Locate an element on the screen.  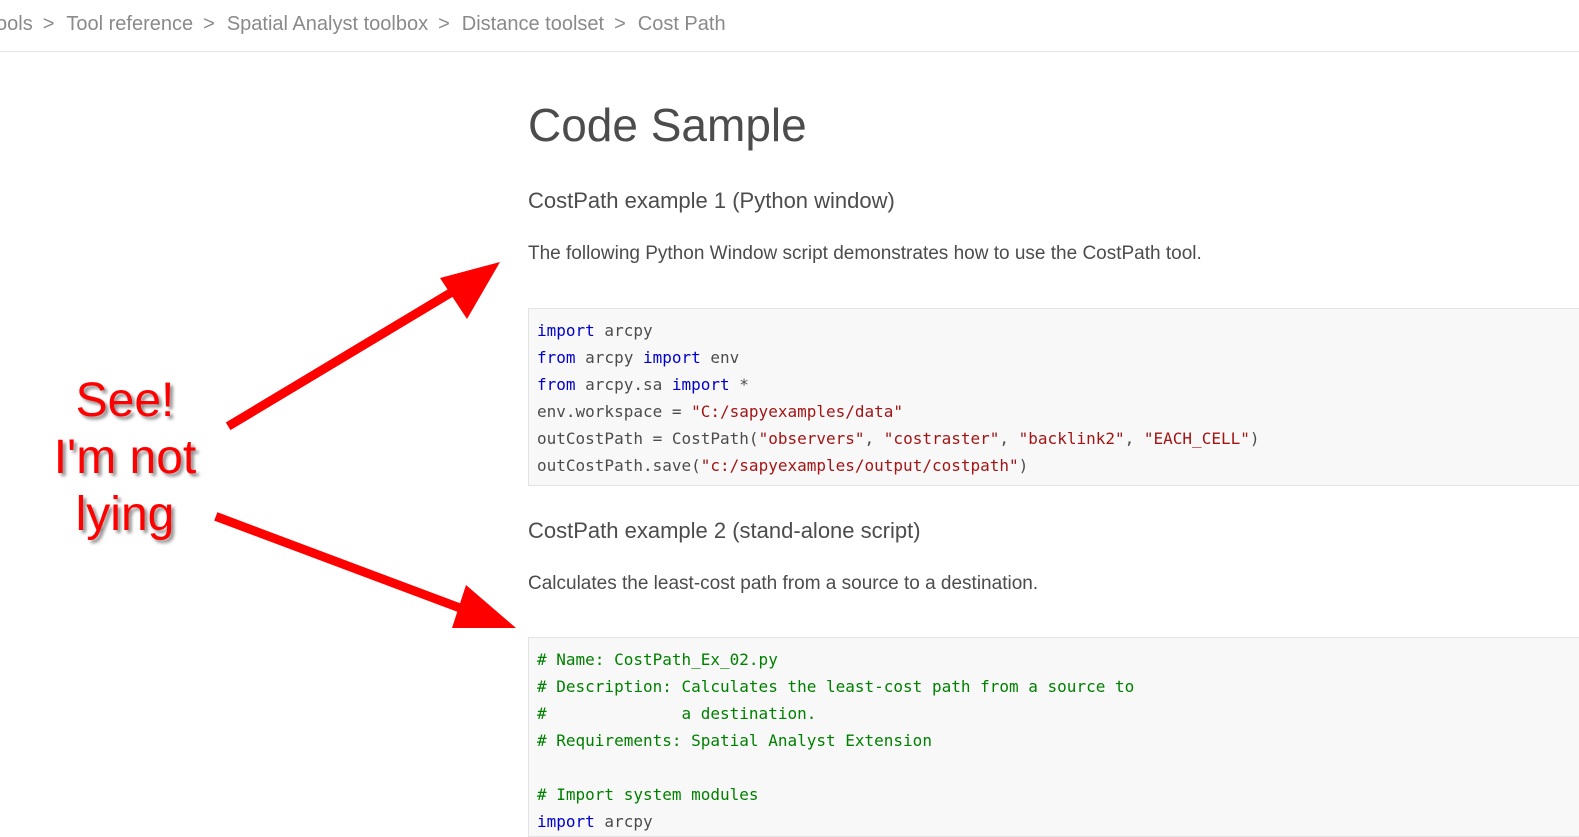
arrow-1-shaft is located at coordinates (342, 358).